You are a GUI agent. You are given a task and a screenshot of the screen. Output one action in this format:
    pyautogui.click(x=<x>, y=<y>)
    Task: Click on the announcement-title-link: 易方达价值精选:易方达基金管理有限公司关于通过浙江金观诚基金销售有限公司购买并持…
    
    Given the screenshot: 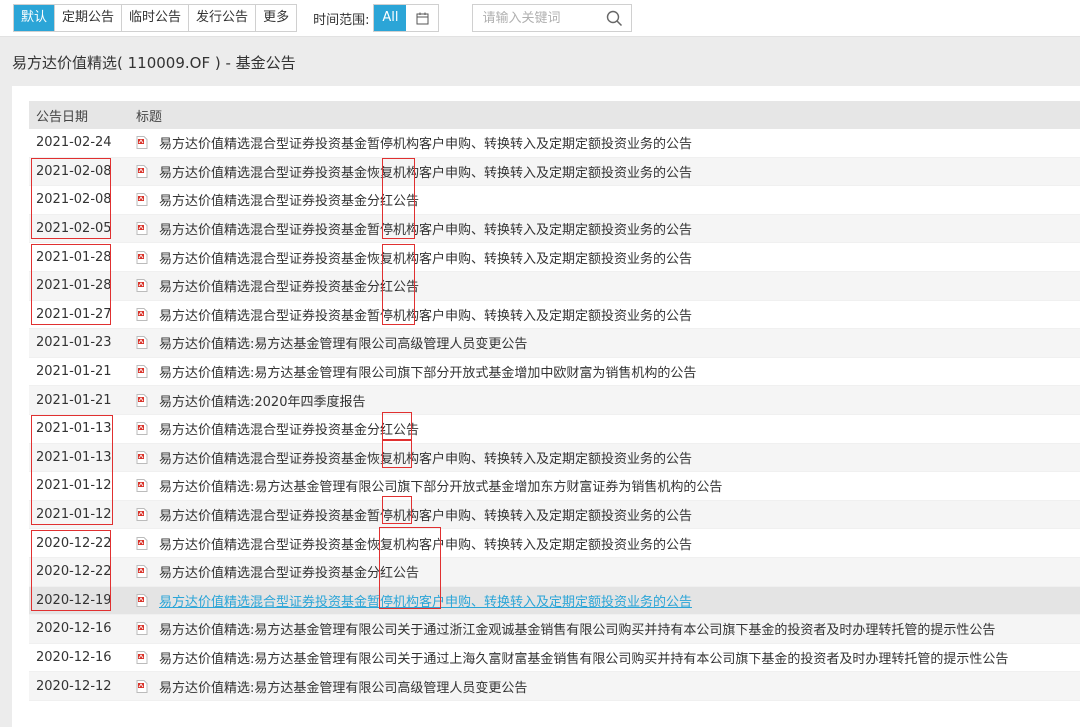 What is the action you would take?
    pyautogui.click(x=577, y=628)
    